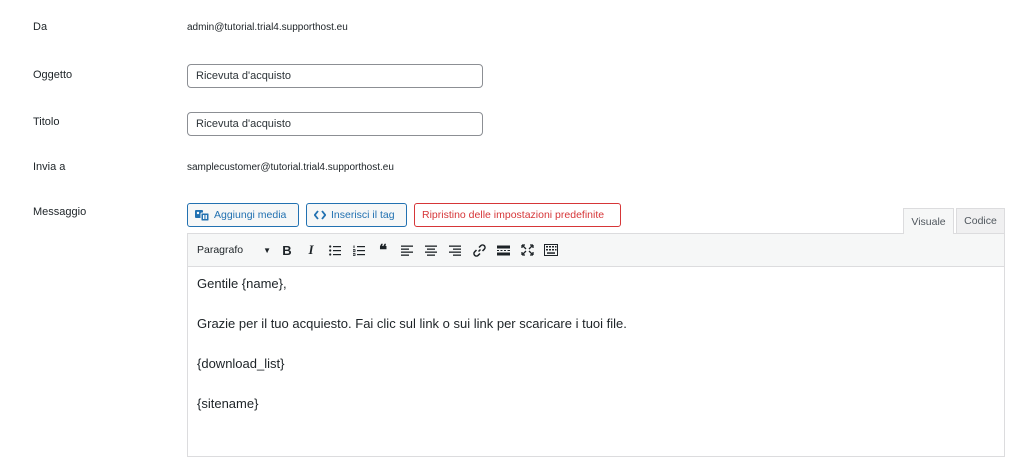 This screenshot has width=1024, height=457. I want to click on media-icon, so click(202, 215).